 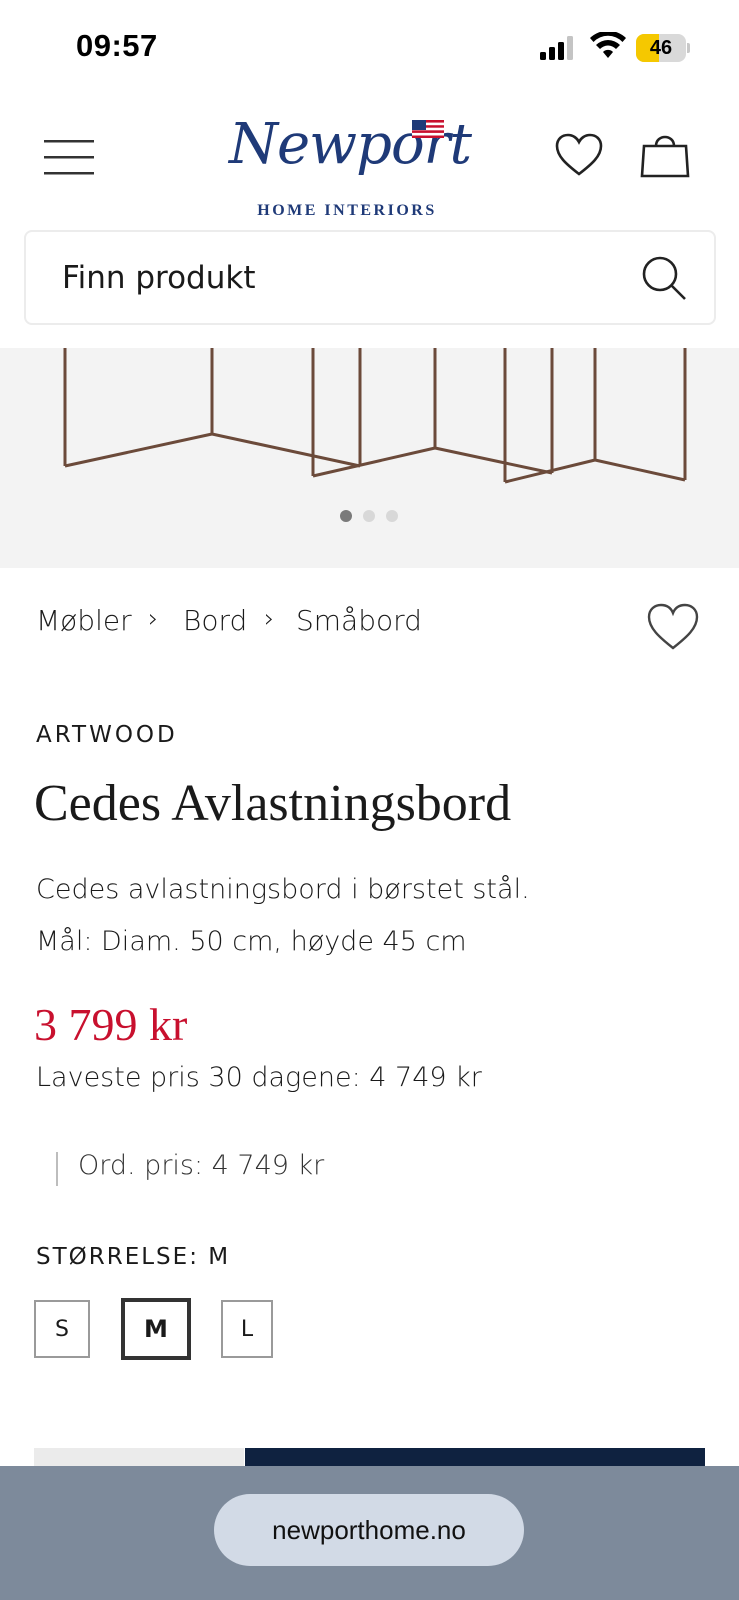 What do you see at coordinates (139, 1458) in the screenshot?
I see `quantity-selector` at bounding box center [139, 1458].